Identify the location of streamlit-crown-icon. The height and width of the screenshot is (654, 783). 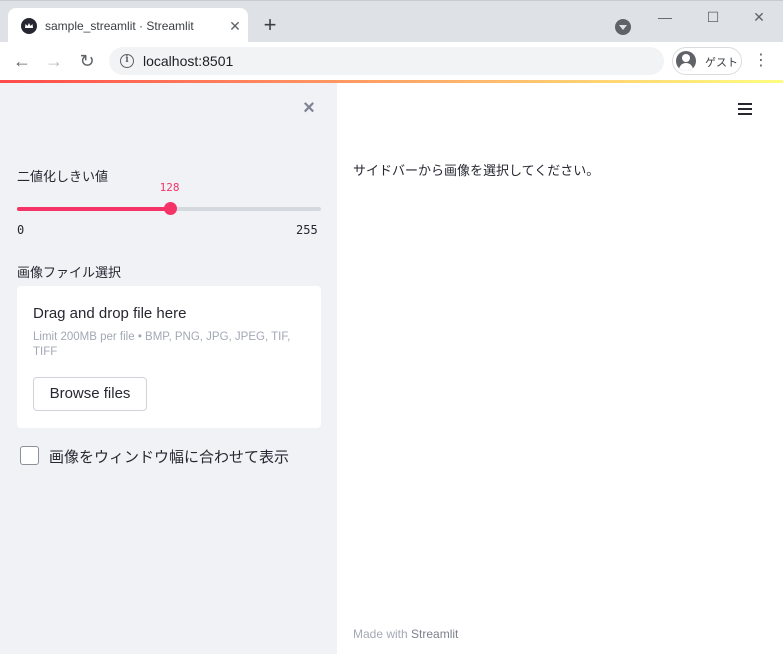
(29, 26).